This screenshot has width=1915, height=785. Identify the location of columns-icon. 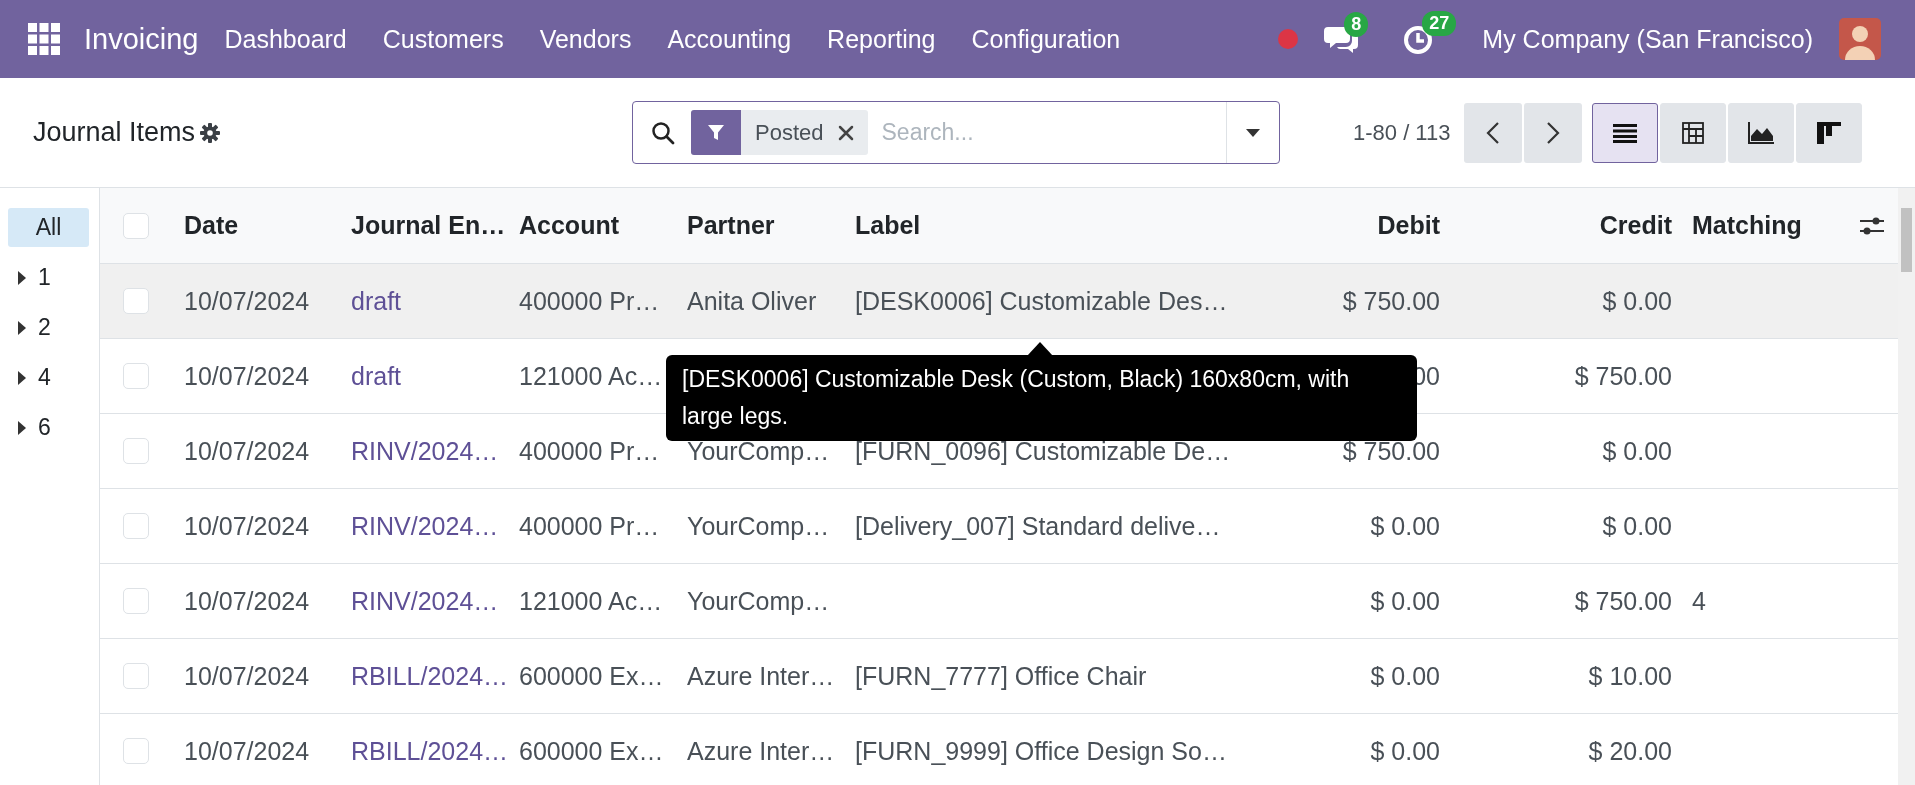
(1829, 132).